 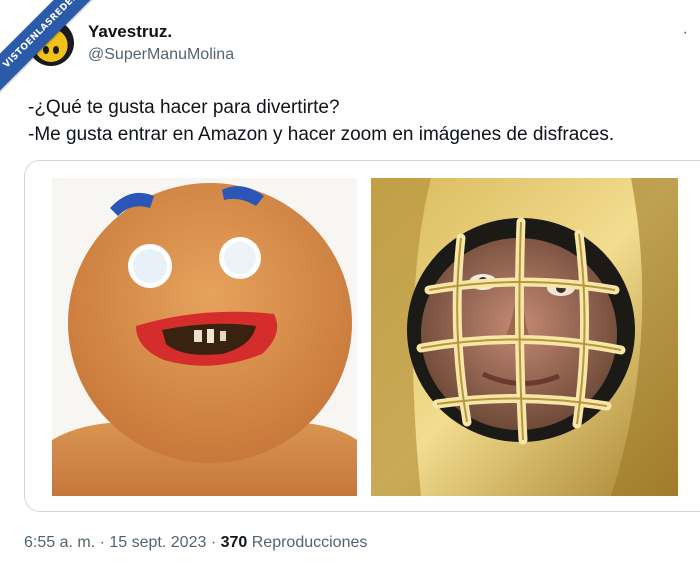 I want to click on tweet-time: 6:55 a. m., so click(x=59, y=542).